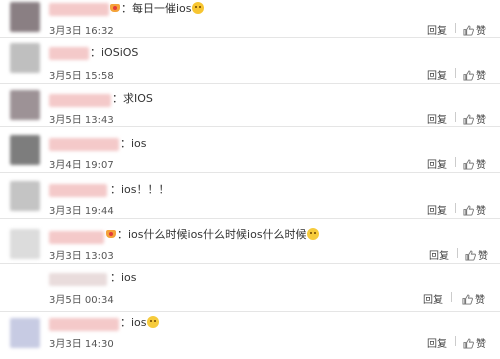 The height and width of the screenshot is (359, 500). Describe the element at coordinates (250, 19) in the screenshot. I see `comment-item: ：每日一催ios 3月3日 16:32 回复 赞` at that location.